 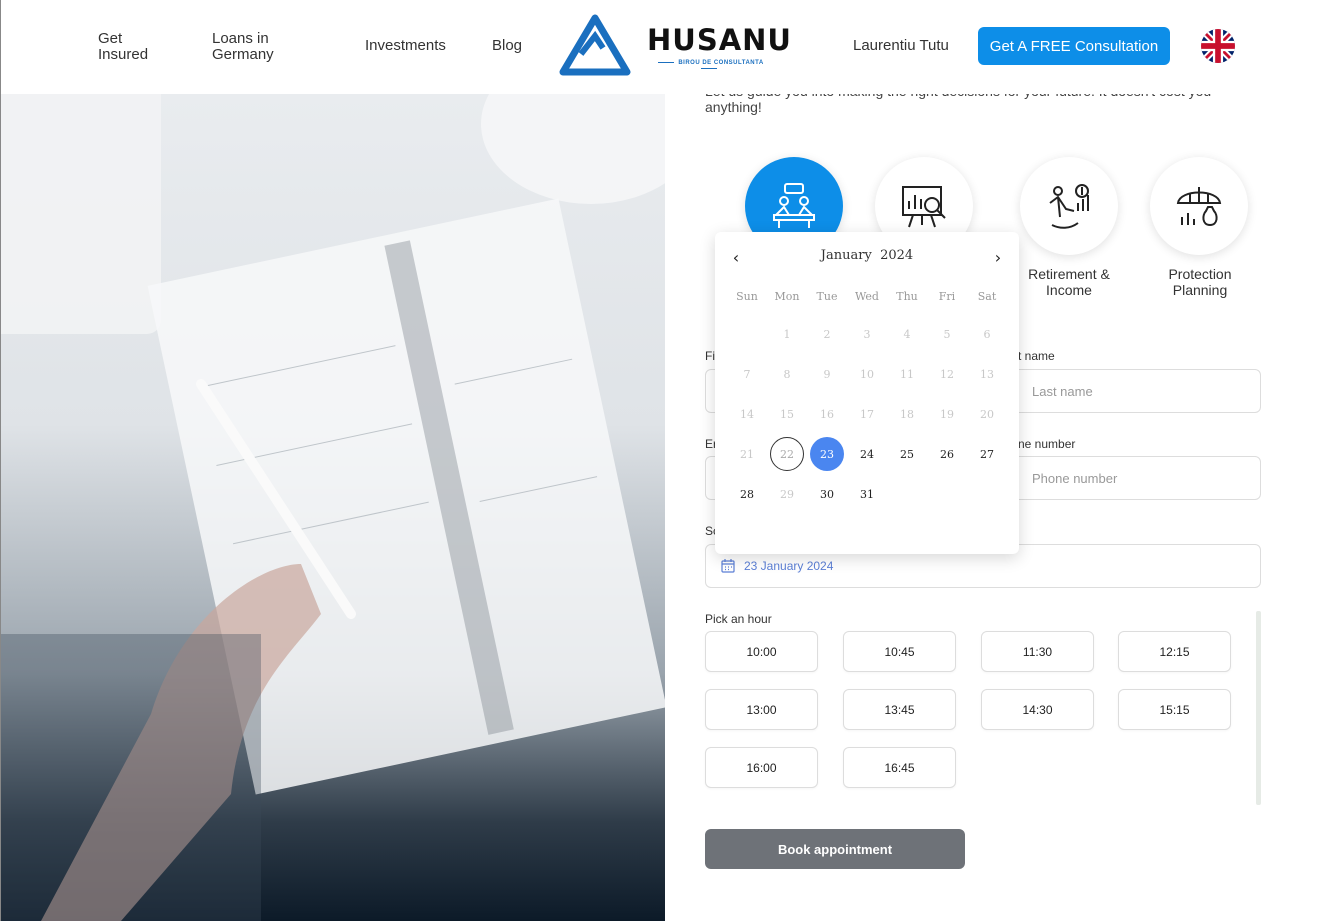 What do you see at coordinates (947, 334) in the screenshot?
I see `calendar-day: 5` at bounding box center [947, 334].